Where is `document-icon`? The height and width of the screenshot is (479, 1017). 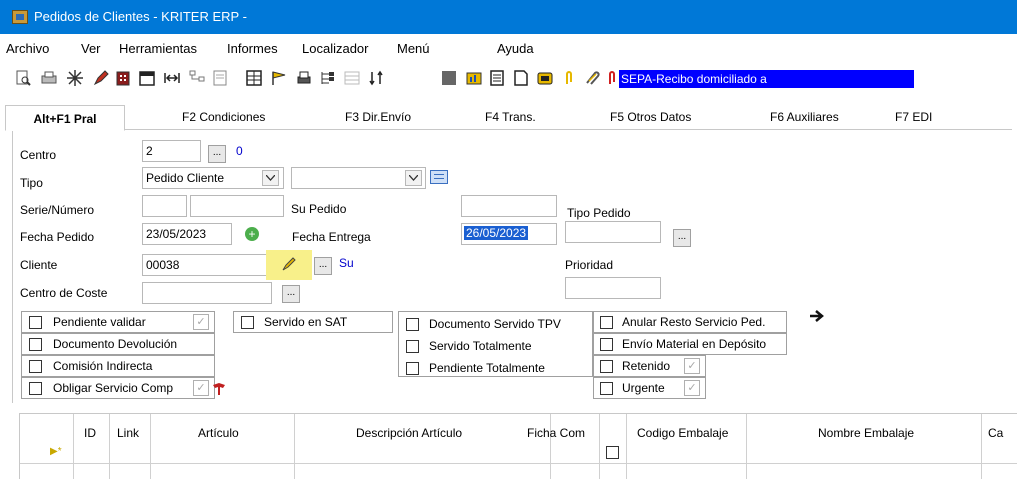
document-icon is located at coordinates (497, 78).